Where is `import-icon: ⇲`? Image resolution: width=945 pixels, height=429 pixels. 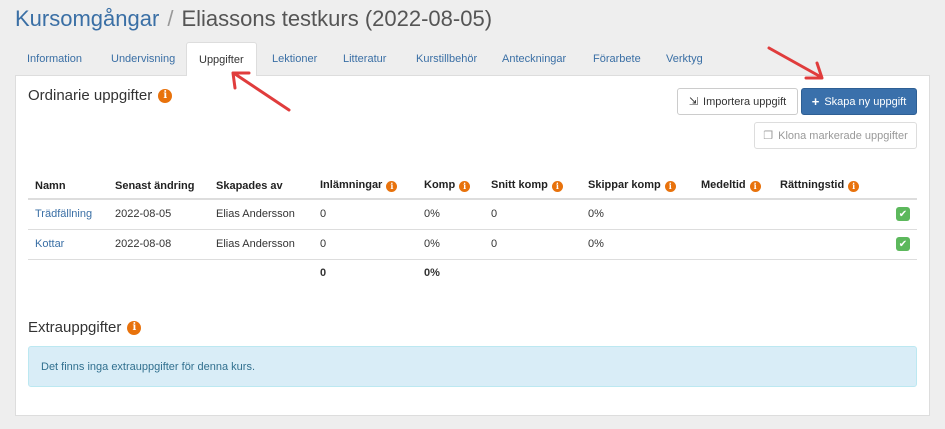
import-icon: ⇲ is located at coordinates (693, 102).